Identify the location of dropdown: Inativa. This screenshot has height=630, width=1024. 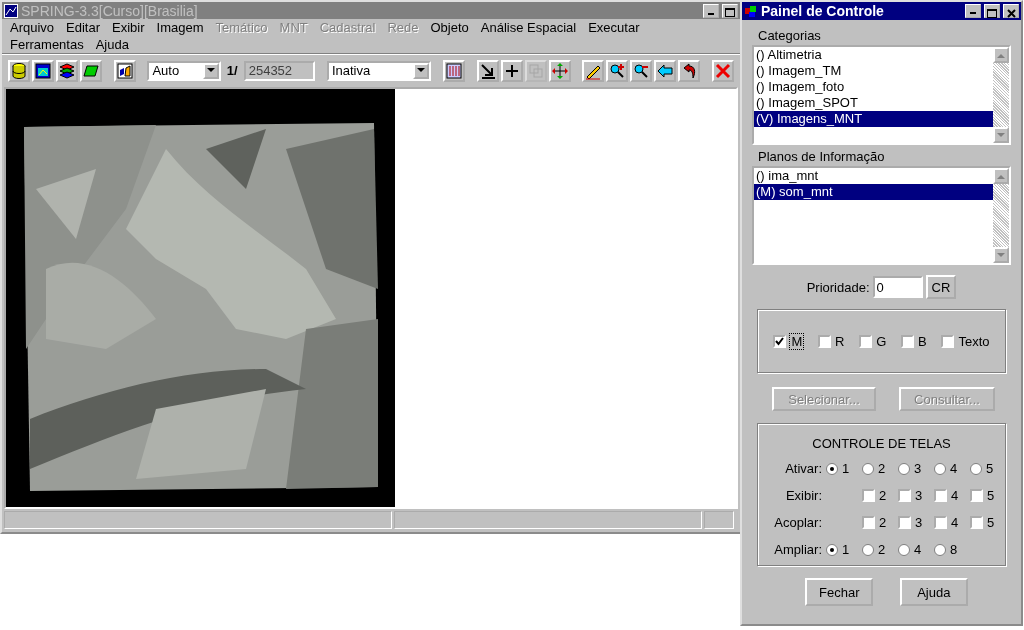
(379, 70).